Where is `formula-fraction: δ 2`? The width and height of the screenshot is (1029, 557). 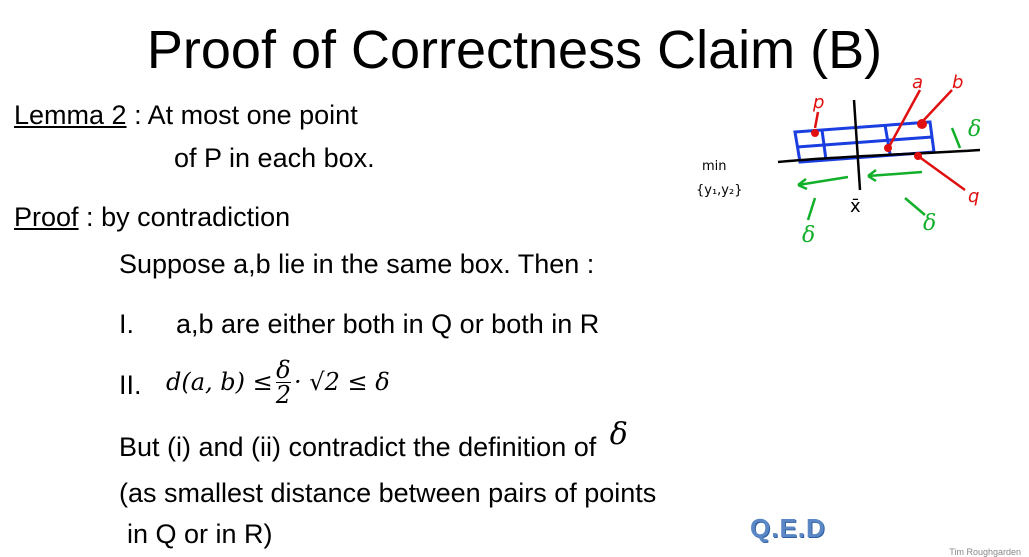 formula-fraction: δ 2 is located at coordinates (283, 382).